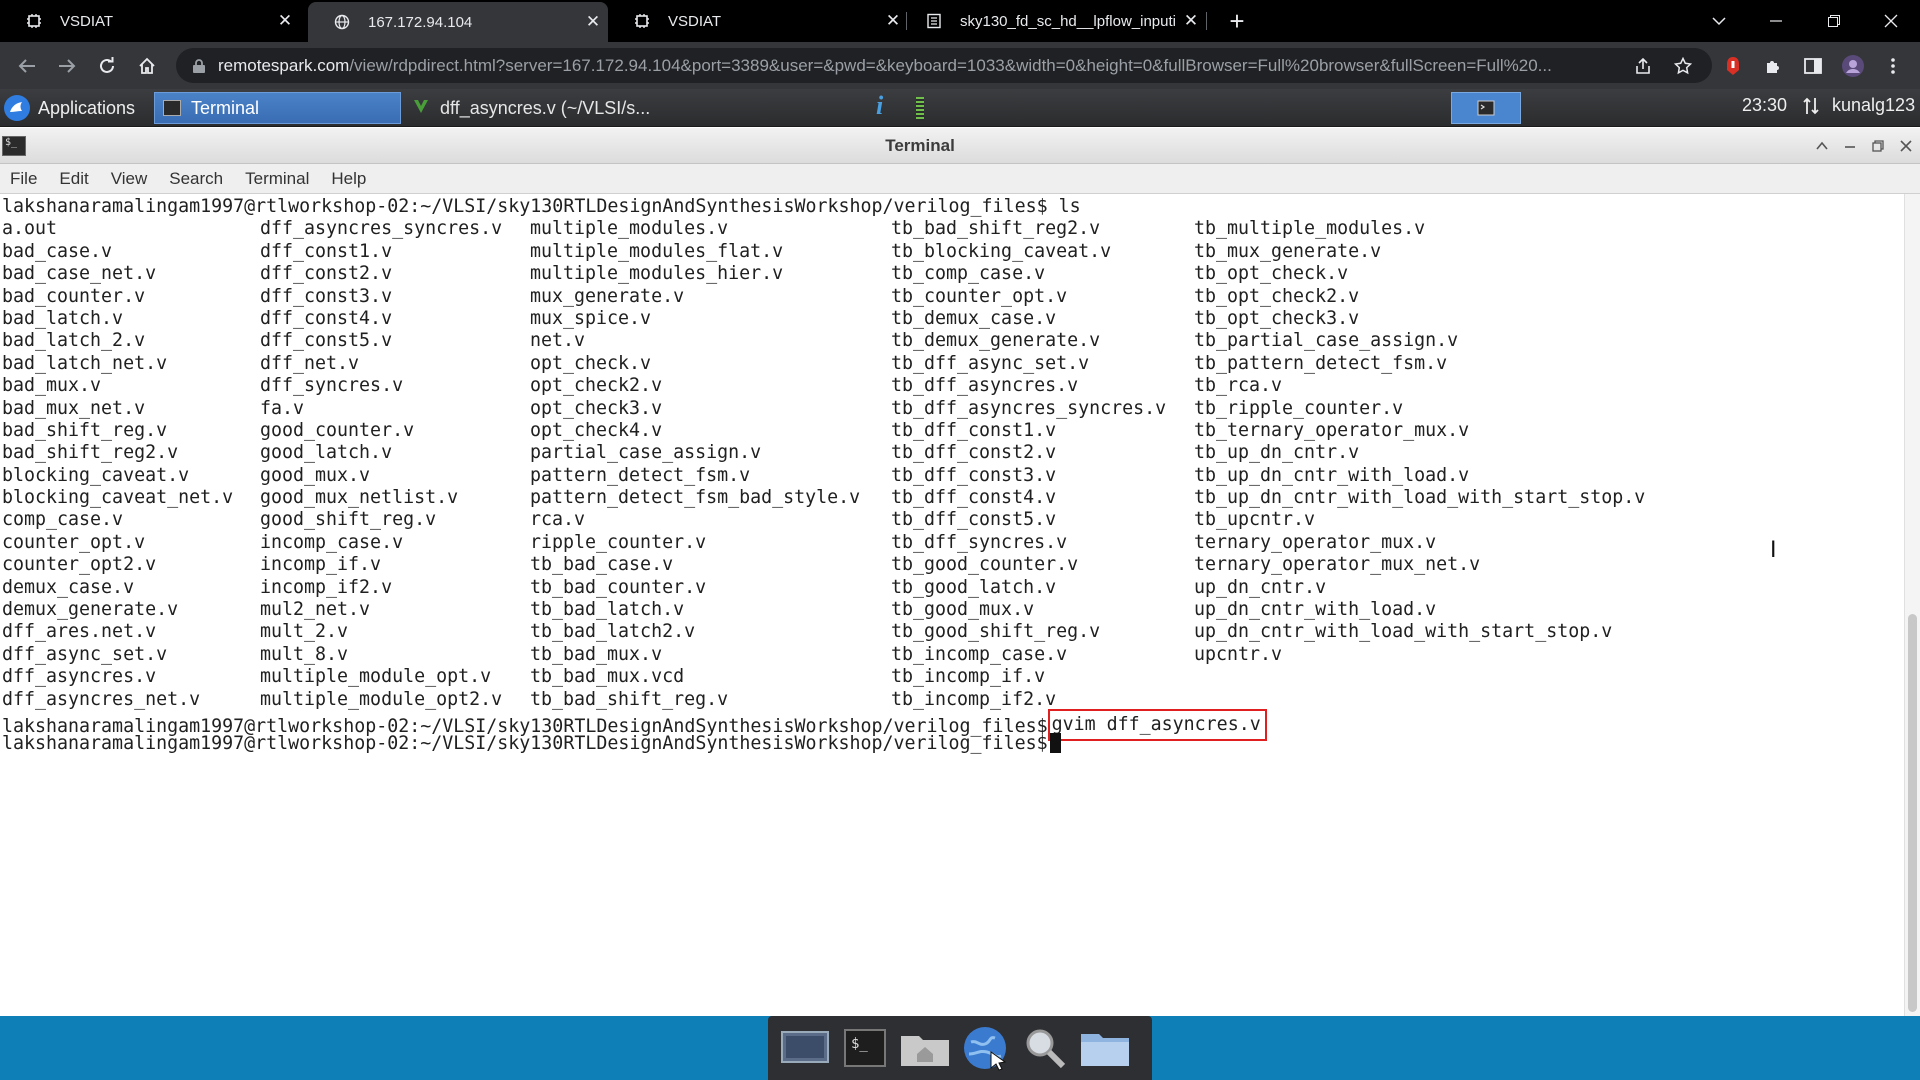  I want to click on window-shade-icon, so click(1822, 146).